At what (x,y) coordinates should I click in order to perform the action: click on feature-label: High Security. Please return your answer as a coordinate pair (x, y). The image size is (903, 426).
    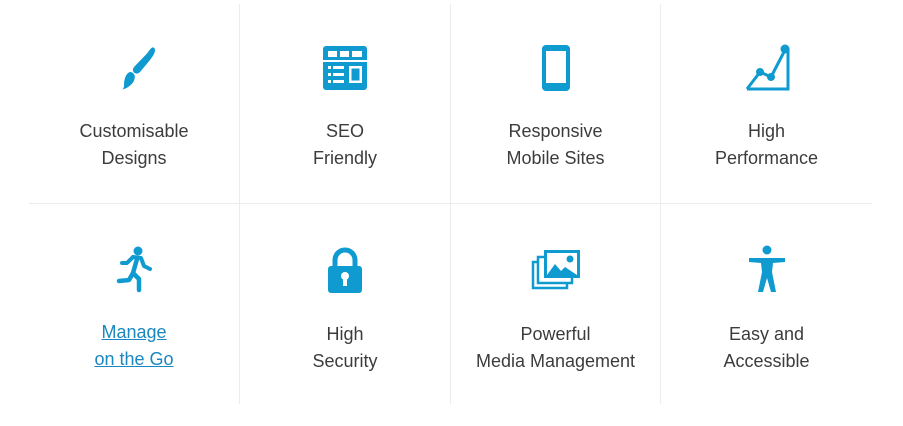
    Looking at the image, I should click on (344, 348).